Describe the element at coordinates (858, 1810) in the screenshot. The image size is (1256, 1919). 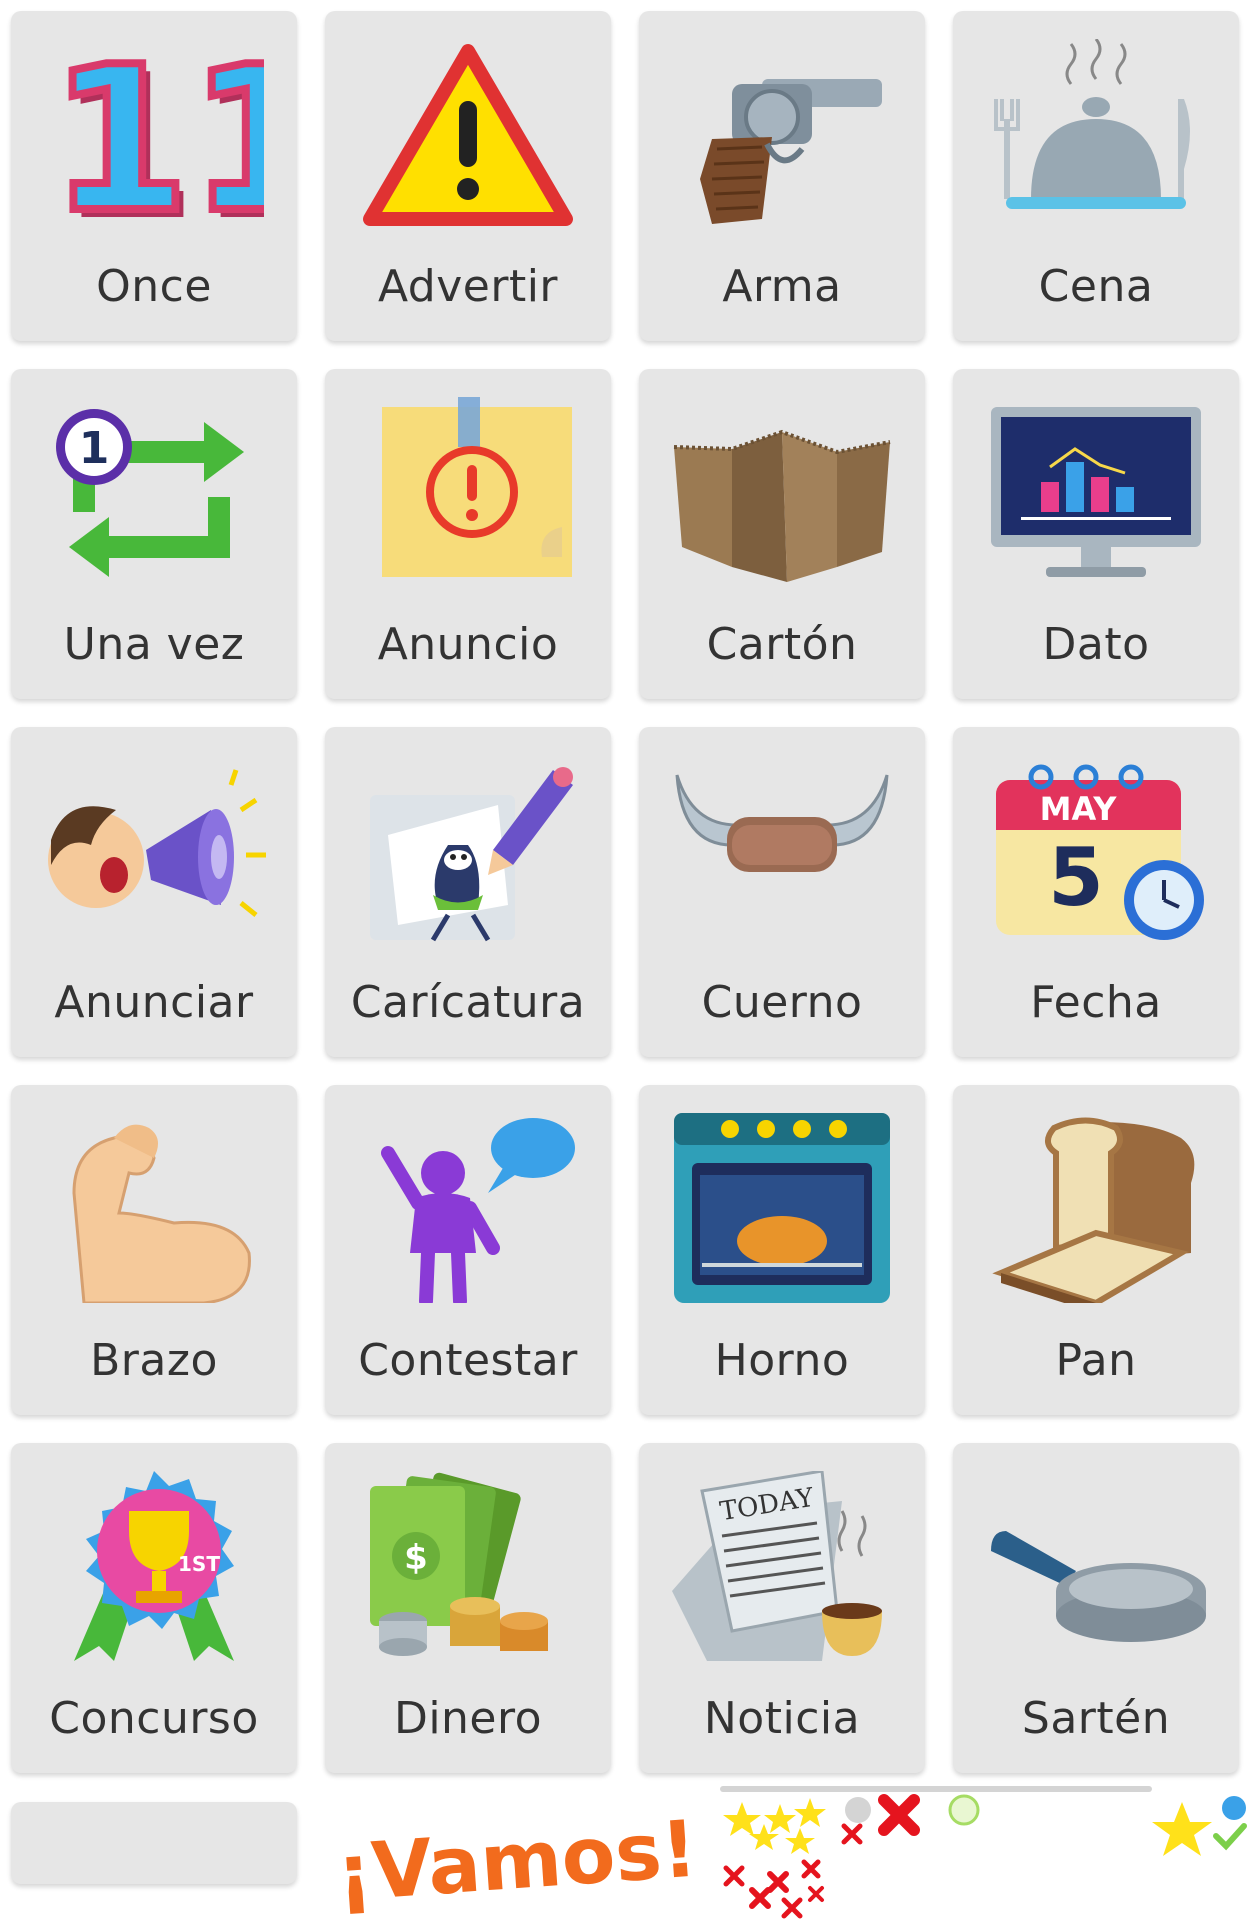
I see `gray-dot-icon` at that location.